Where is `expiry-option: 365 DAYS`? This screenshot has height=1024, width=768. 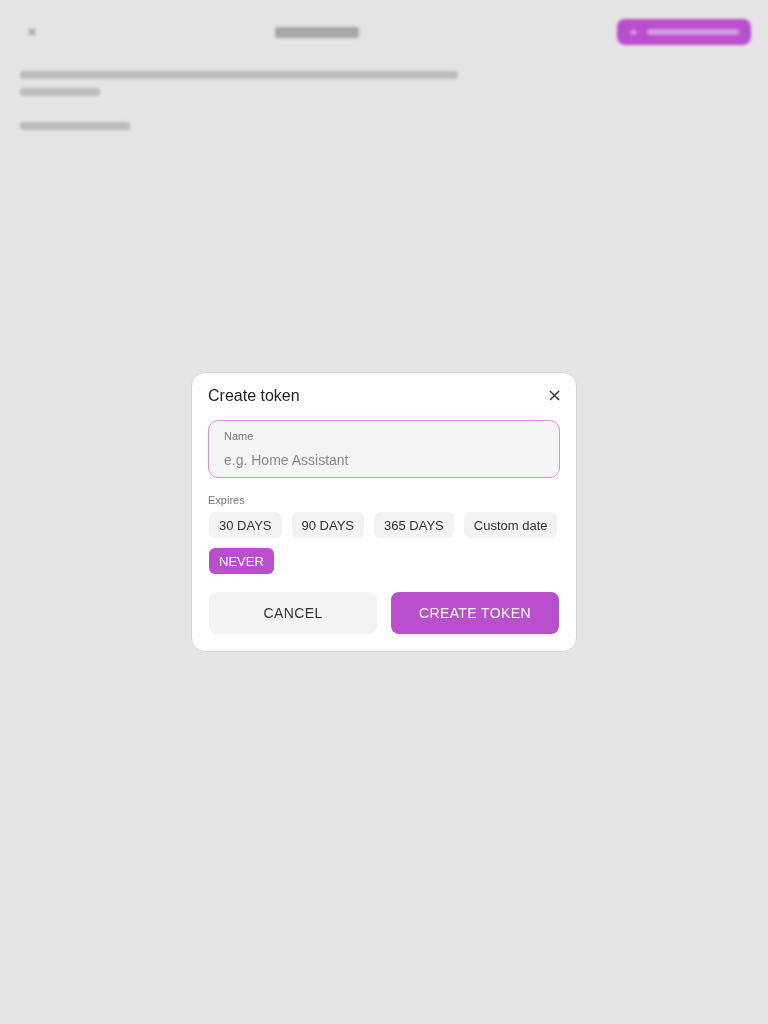
expiry-option: 365 DAYS is located at coordinates (414, 525).